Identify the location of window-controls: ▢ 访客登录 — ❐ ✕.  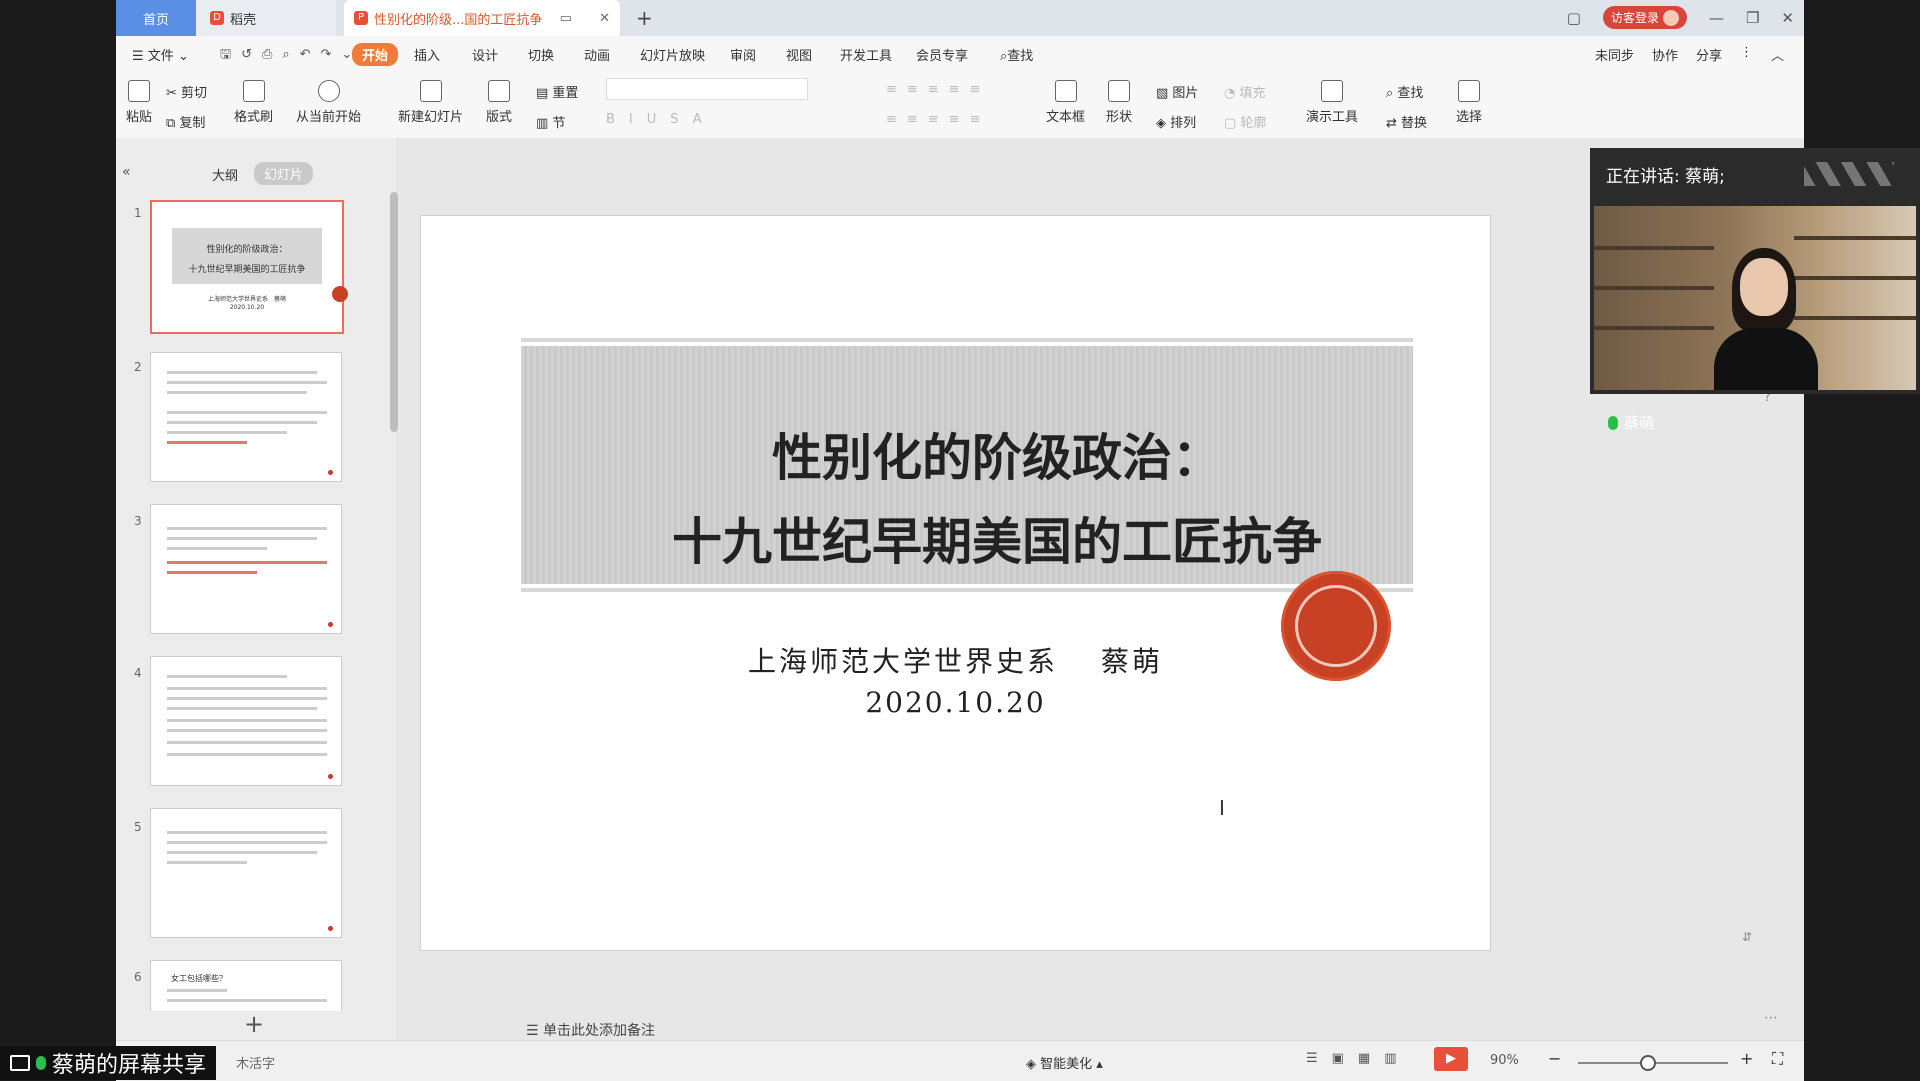
(1680, 17).